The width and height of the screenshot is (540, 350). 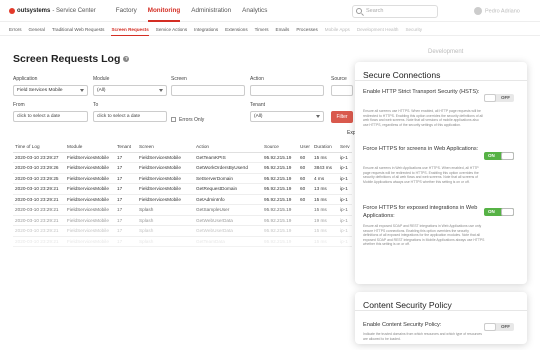 What do you see at coordinates (236, 29) in the screenshot?
I see `tab-extensions: Extensions` at bounding box center [236, 29].